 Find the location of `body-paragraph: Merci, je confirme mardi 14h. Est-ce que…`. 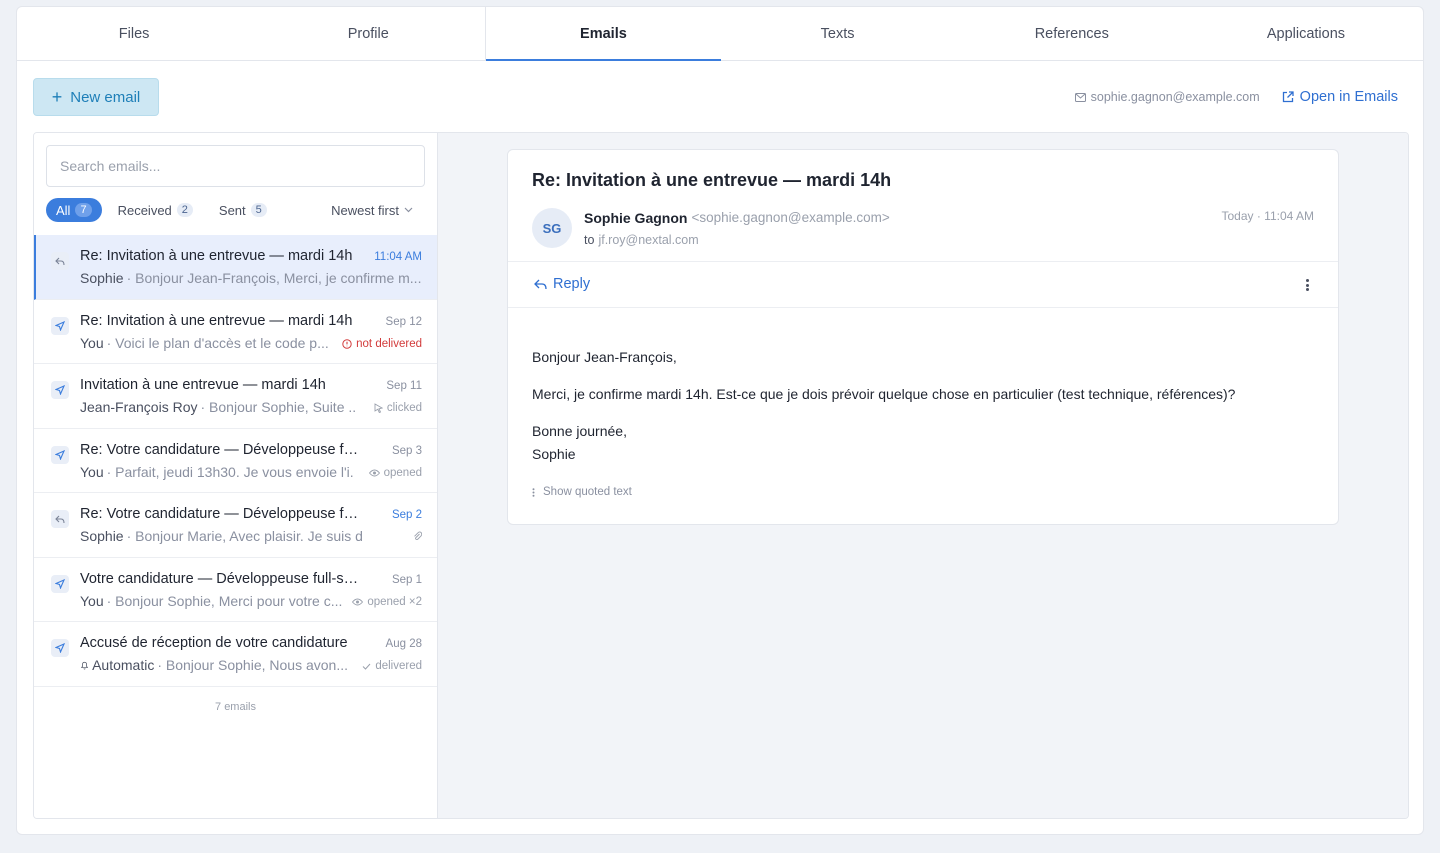

body-paragraph: Merci, je confirme mardi 14h. Est-ce que… is located at coordinates (884, 394).